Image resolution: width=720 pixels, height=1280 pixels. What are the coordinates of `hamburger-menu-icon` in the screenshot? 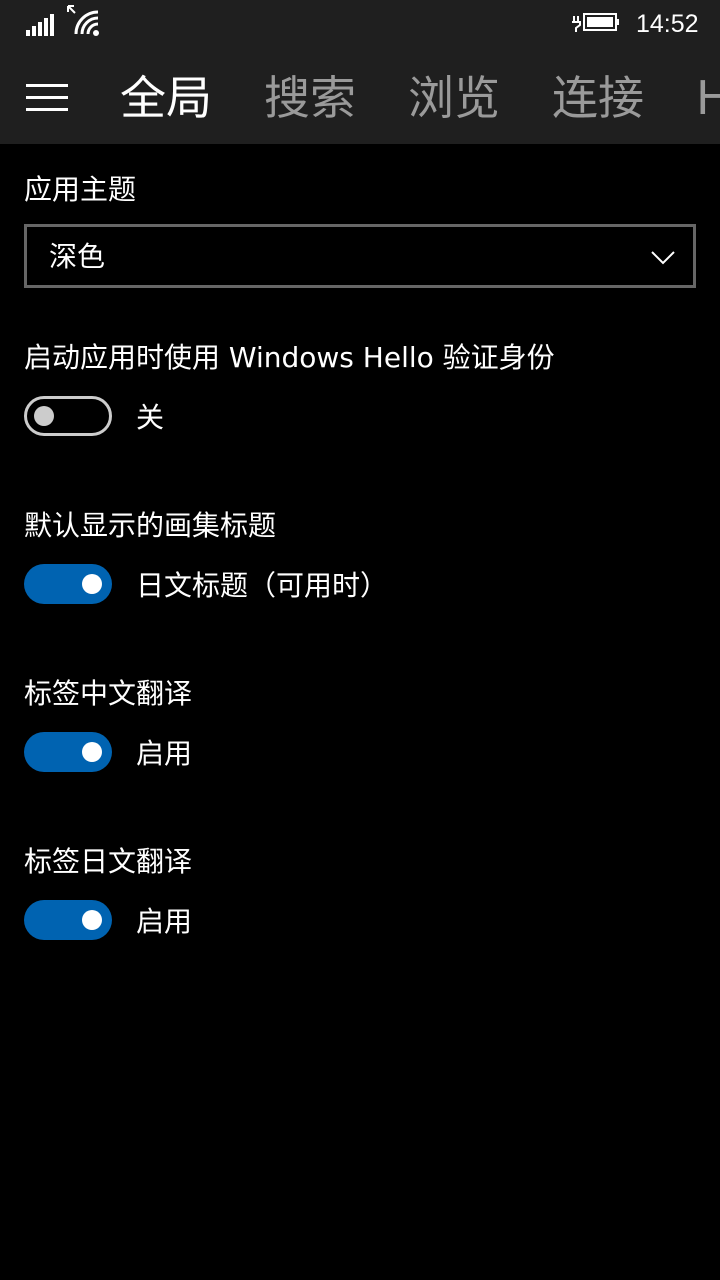 It's located at (47, 98).